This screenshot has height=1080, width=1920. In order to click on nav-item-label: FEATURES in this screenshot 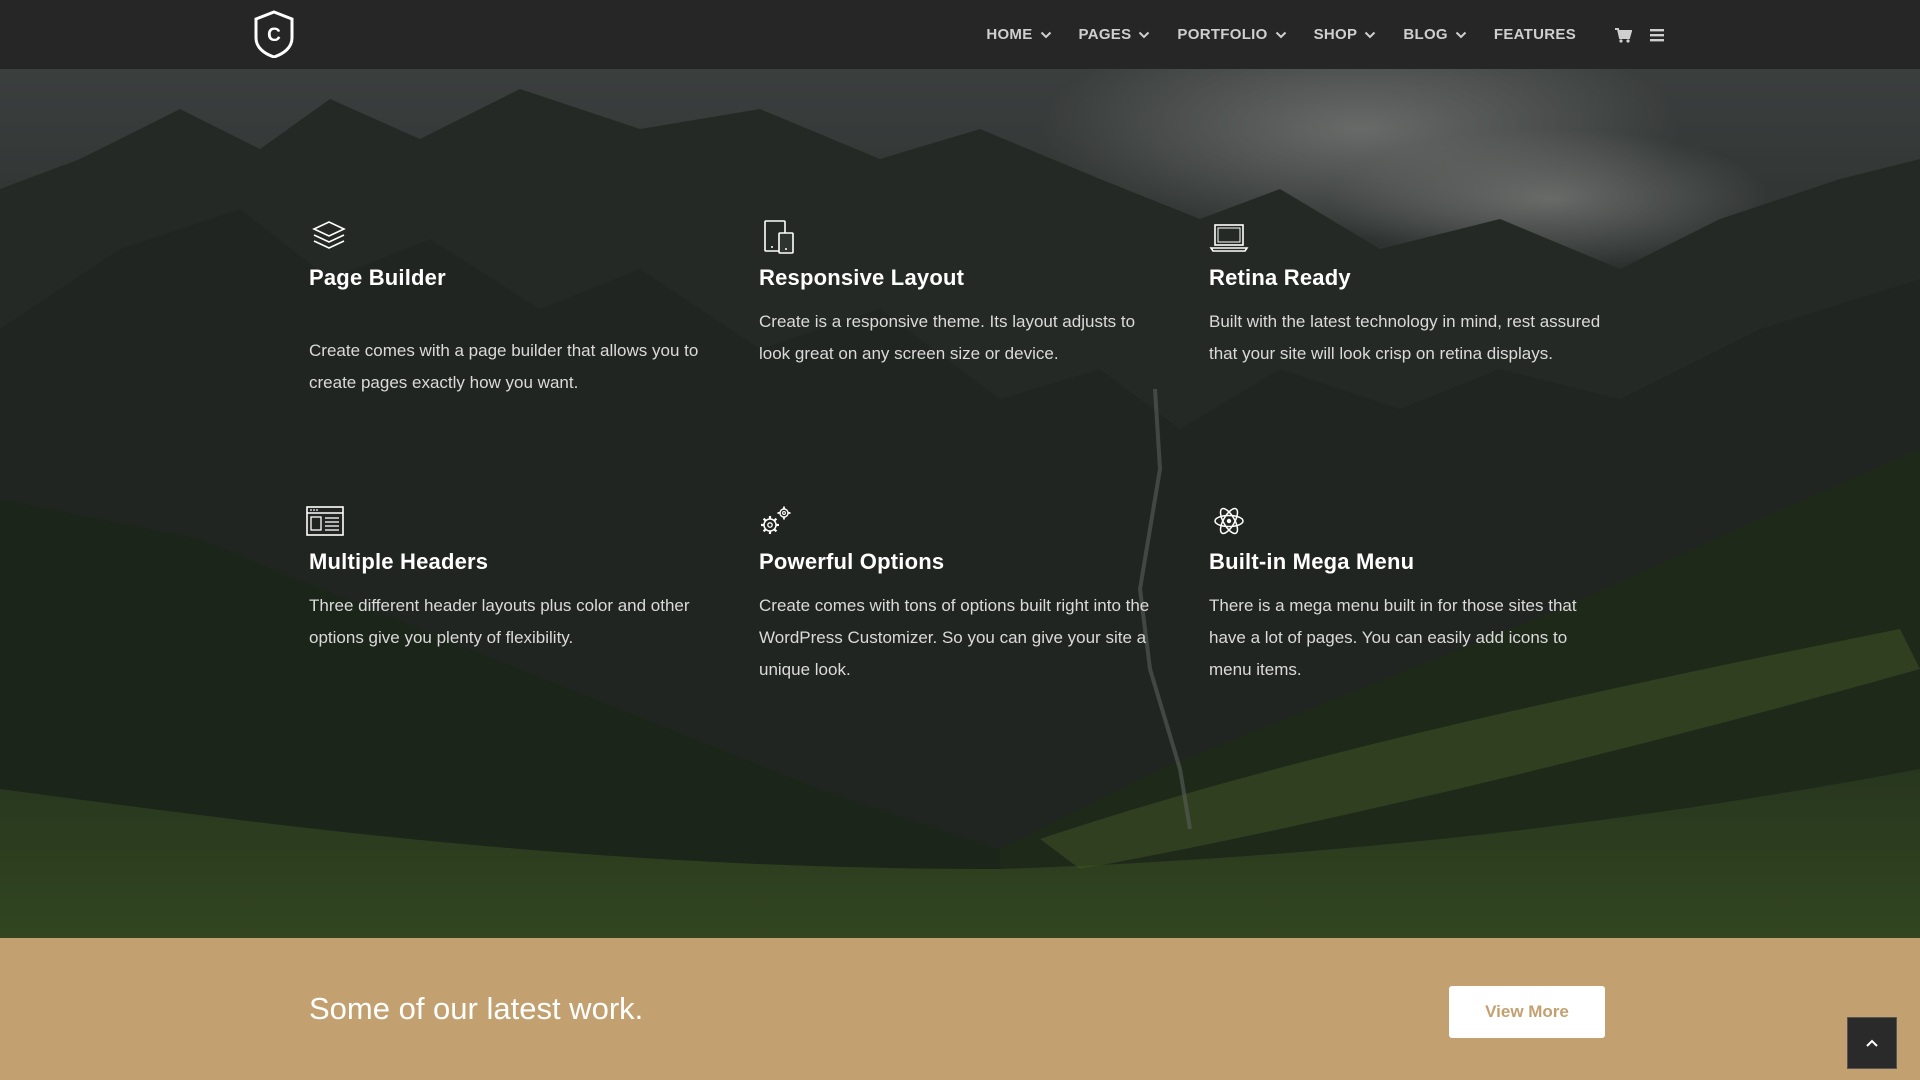, I will do `click(1534, 34)`.